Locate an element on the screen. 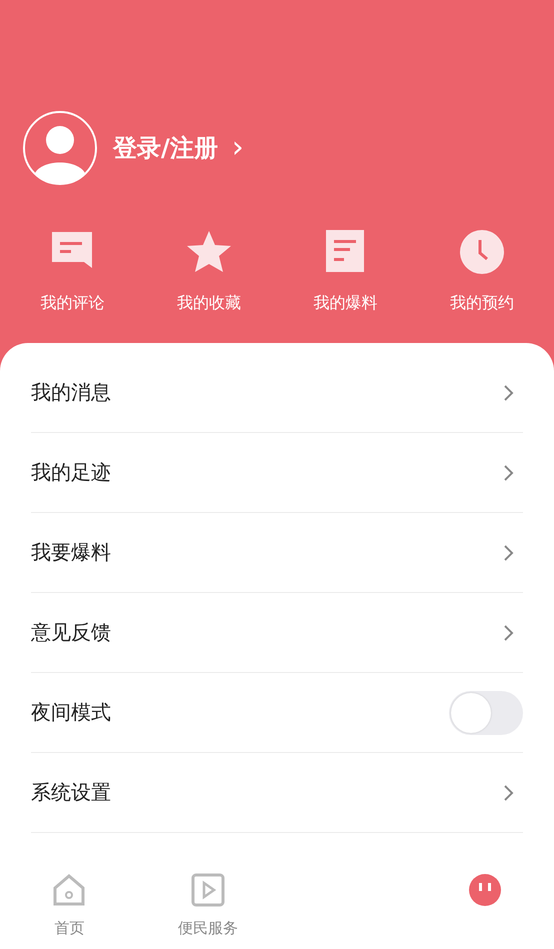 This screenshot has height=949, width=554. home-icon is located at coordinates (69, 890).